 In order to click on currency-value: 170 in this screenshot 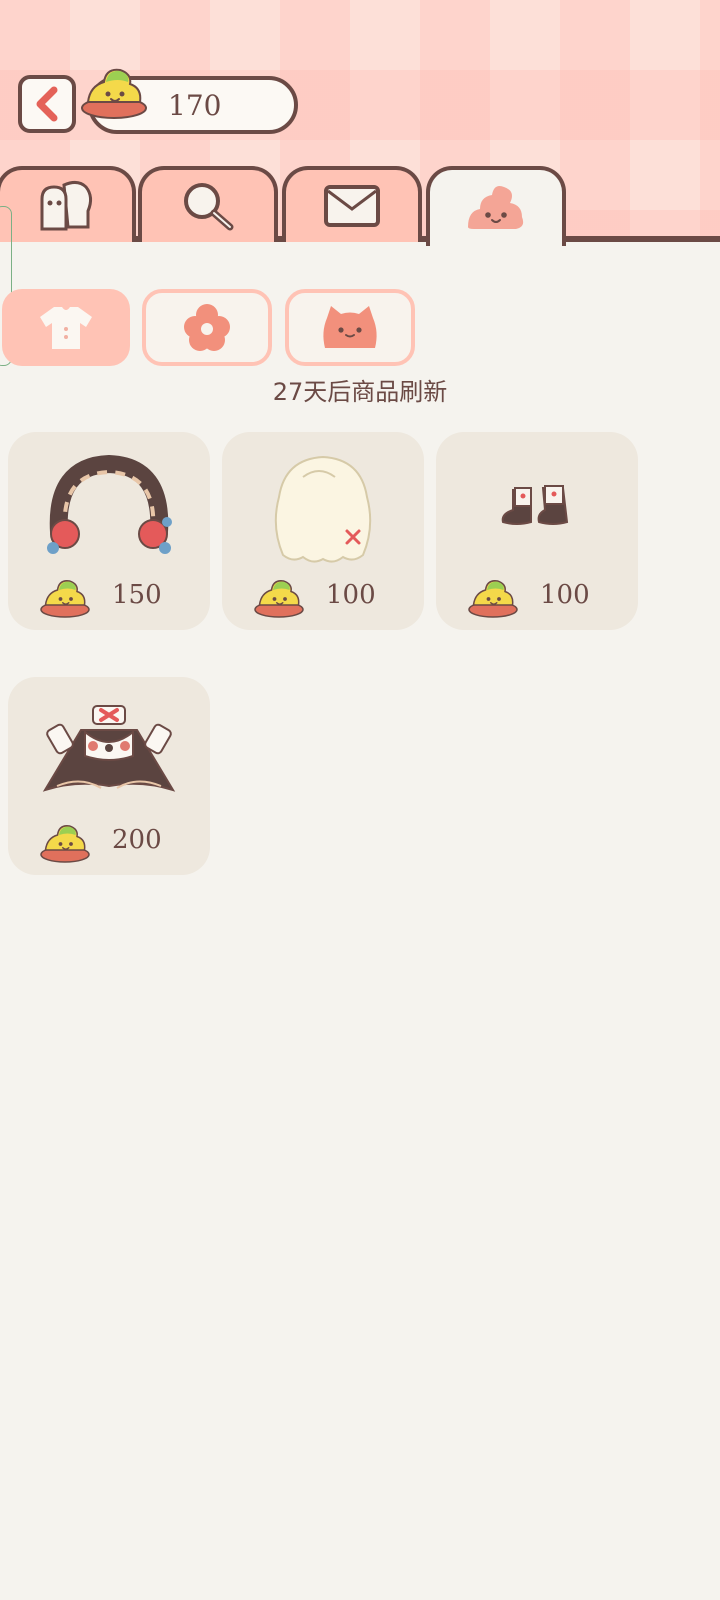, I will do `click(195, 105)`.